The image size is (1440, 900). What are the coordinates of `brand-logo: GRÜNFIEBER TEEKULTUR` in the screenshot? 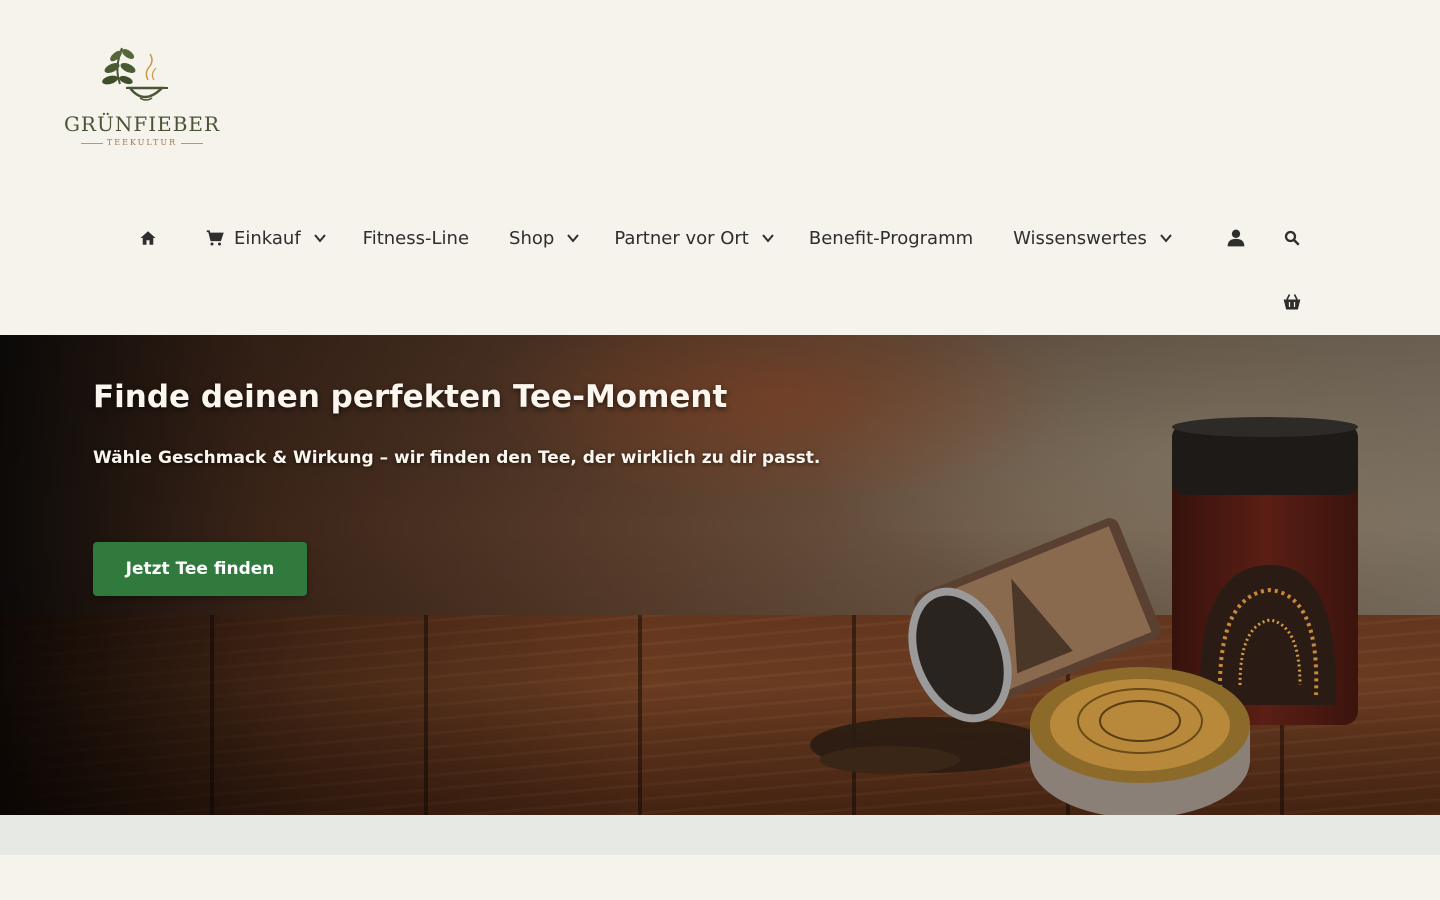 It's located at (142, 96).